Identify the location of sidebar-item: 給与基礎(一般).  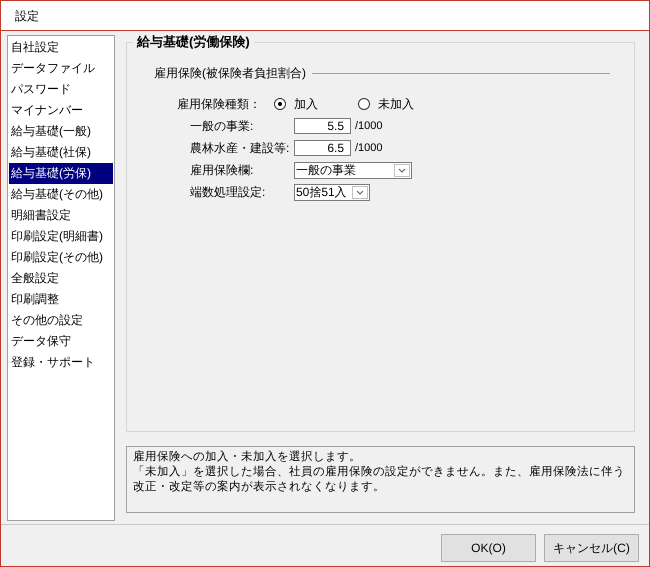
(61, 131).